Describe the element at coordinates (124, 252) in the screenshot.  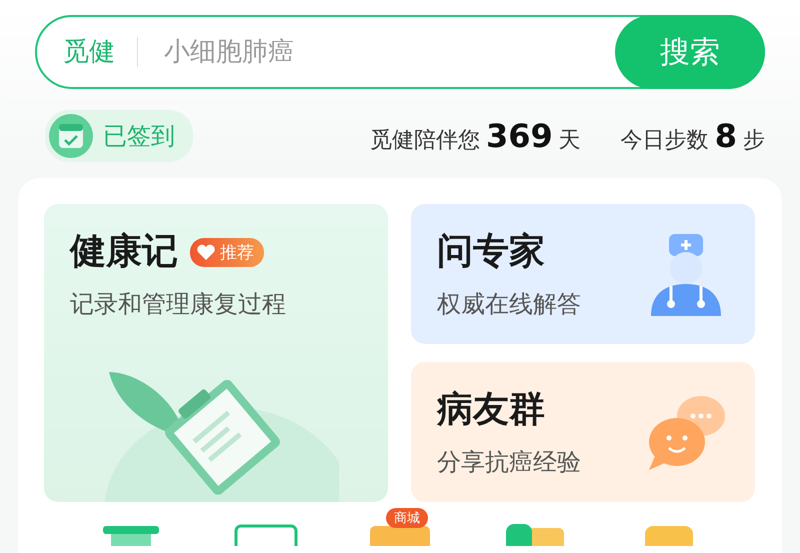
I see `card-title: 健康记` at that location.